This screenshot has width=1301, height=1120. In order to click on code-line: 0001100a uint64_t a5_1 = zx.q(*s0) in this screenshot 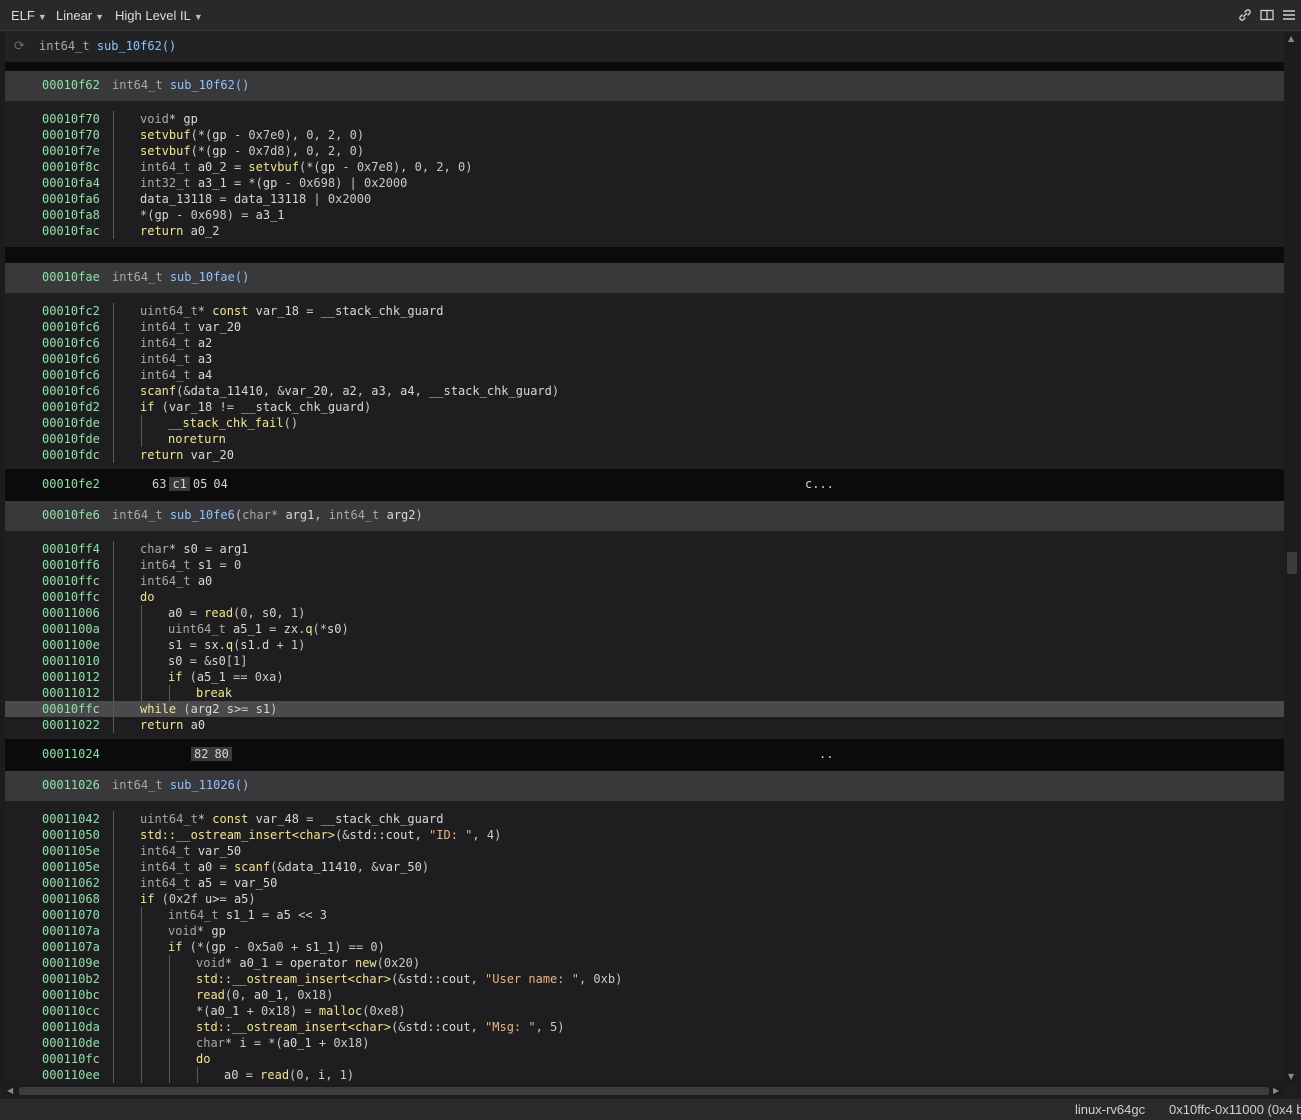, I will do `click(644, 629)`.